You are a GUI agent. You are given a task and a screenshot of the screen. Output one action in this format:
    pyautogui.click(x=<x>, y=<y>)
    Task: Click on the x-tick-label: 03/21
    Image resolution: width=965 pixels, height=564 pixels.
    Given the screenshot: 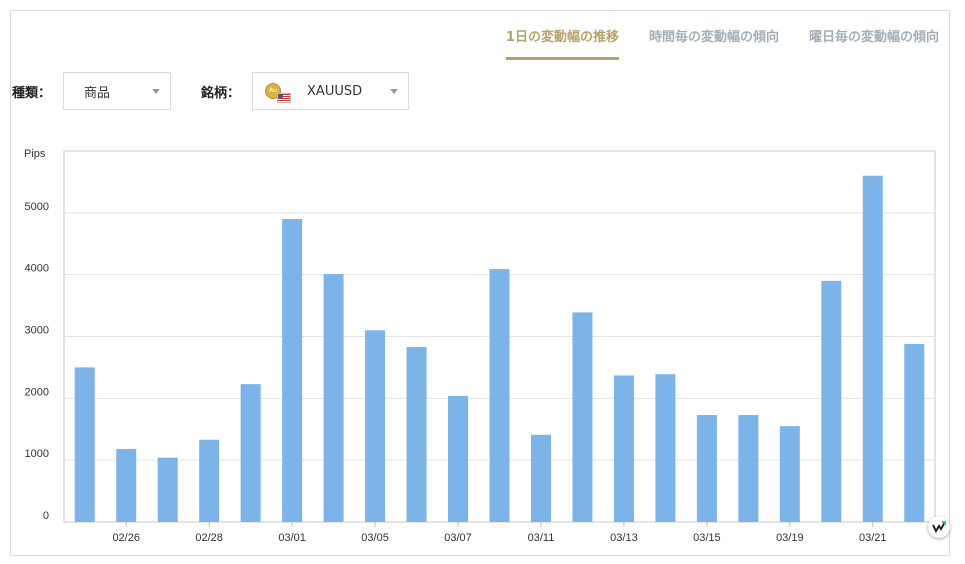 What is the action you would take?
    pyautogui.click(x=873, y=538)
    